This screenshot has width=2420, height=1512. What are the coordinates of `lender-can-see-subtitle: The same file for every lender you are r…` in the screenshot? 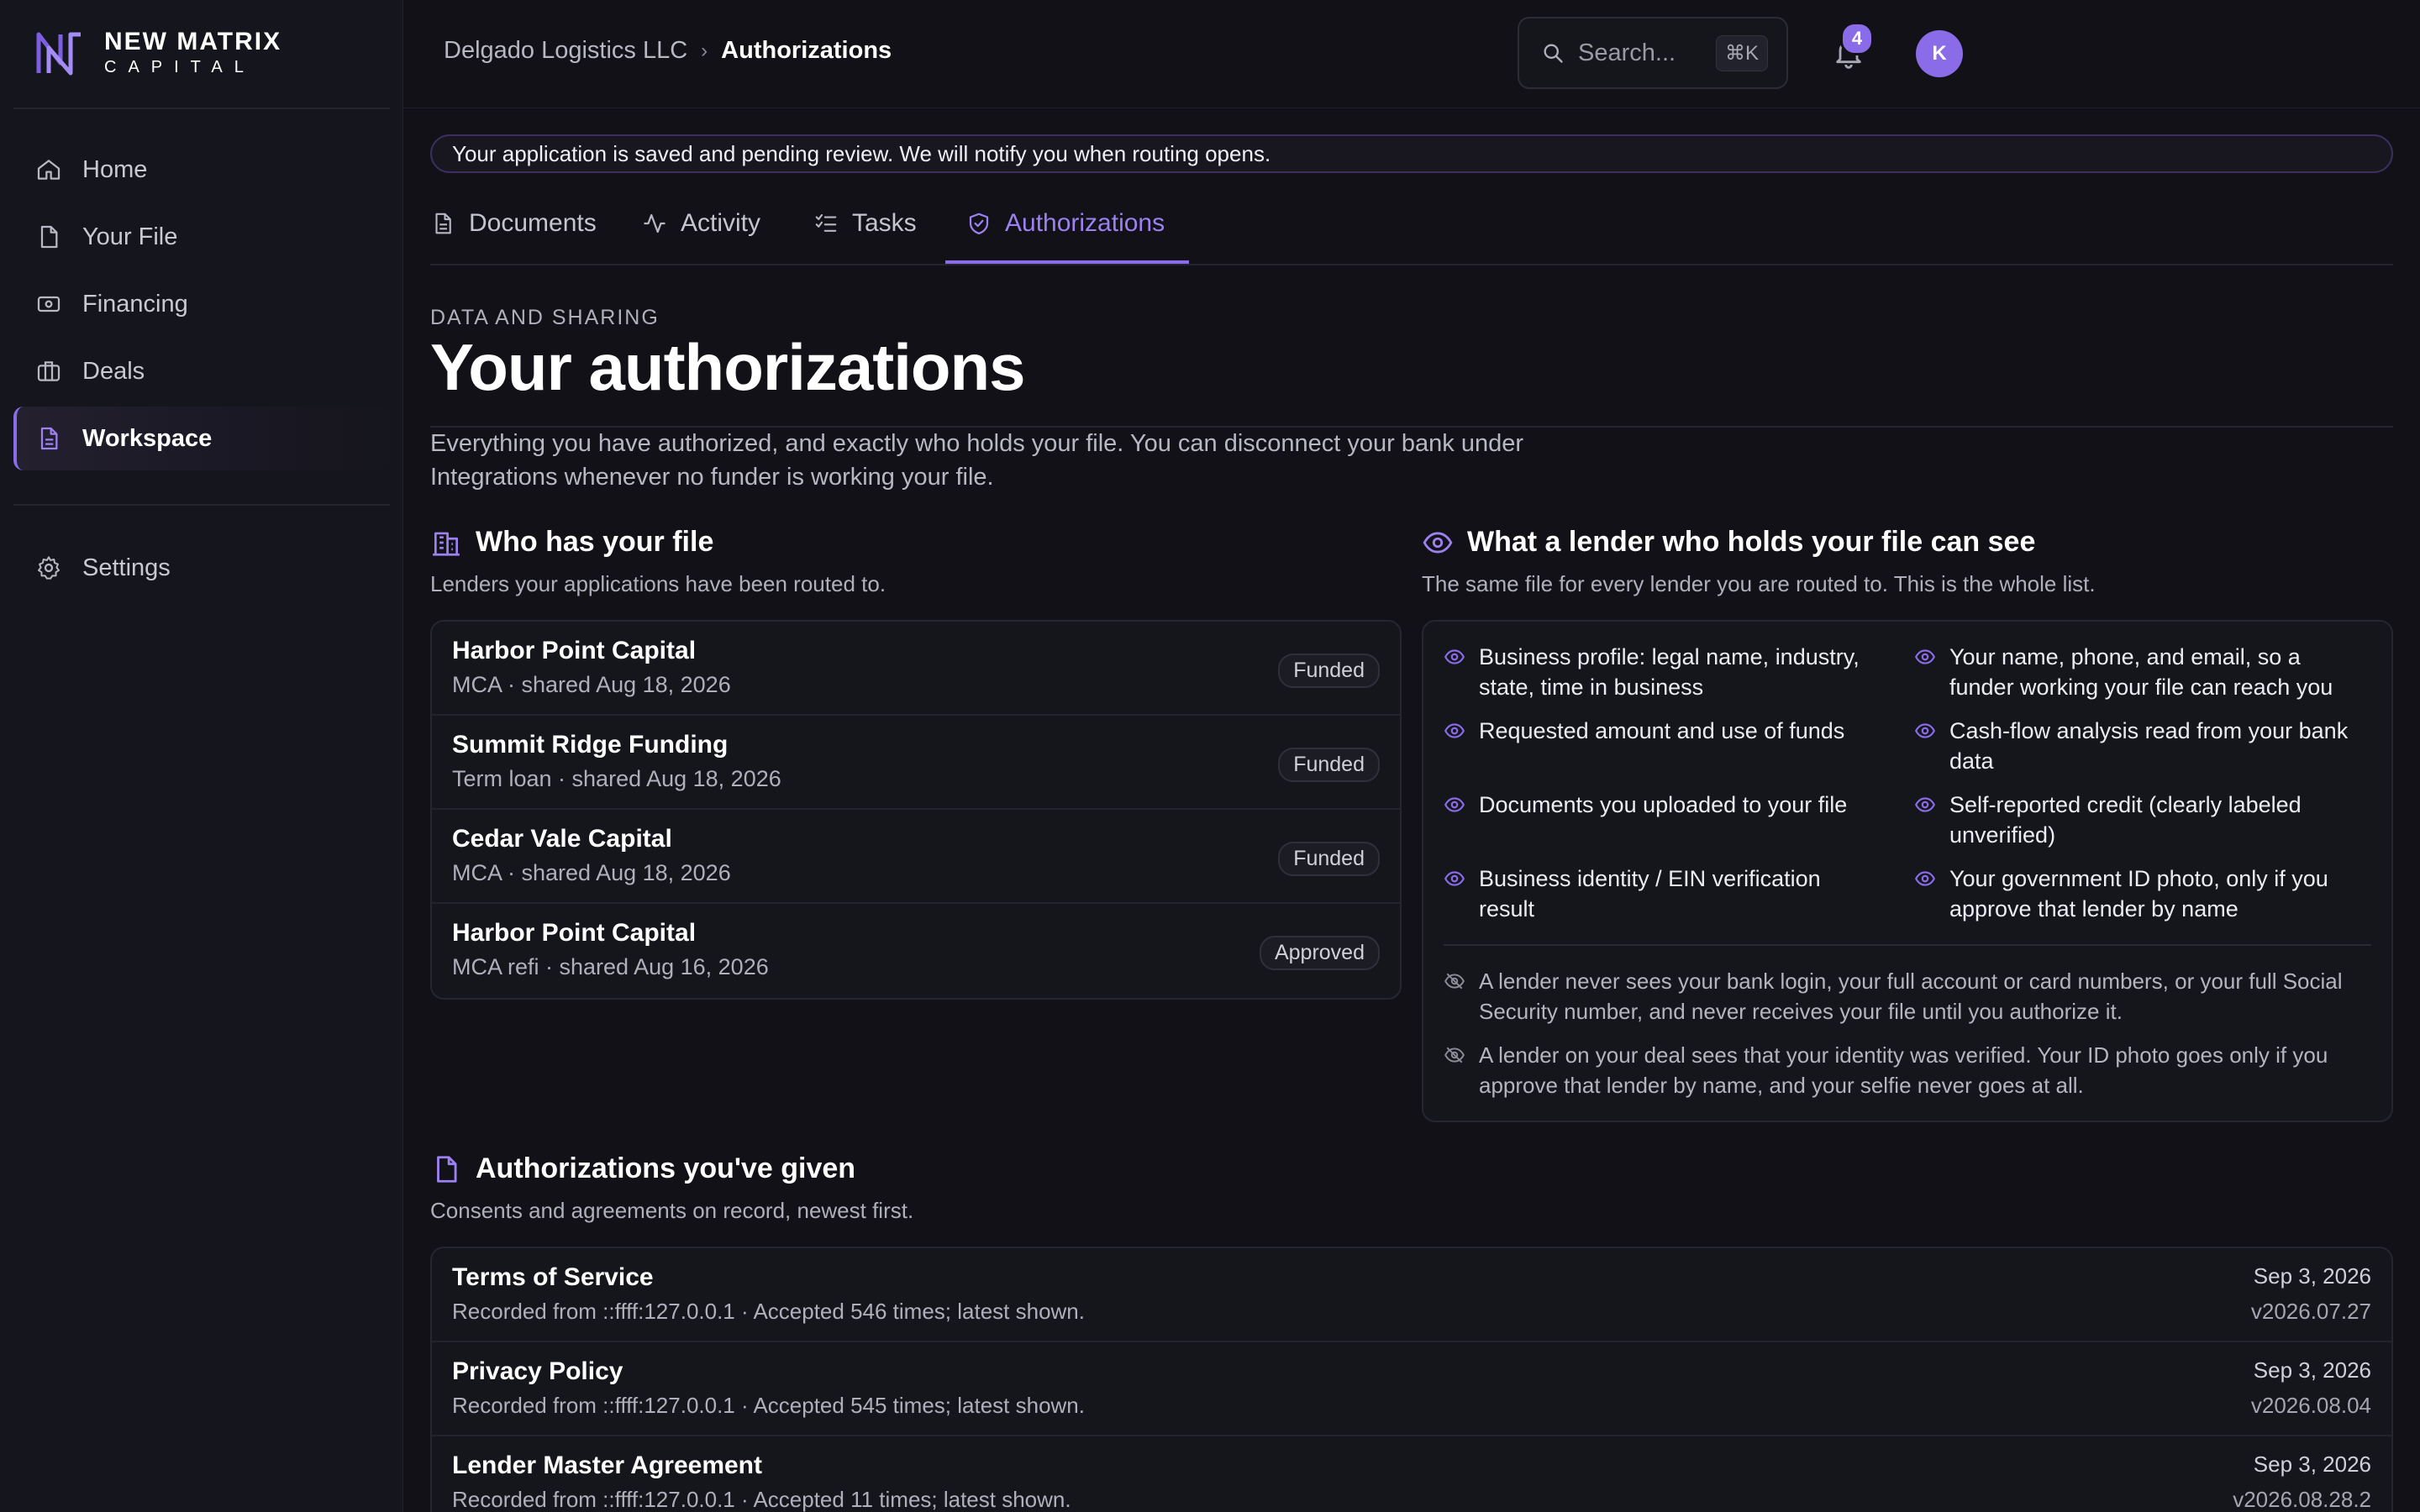 It's located at (1759, 583).